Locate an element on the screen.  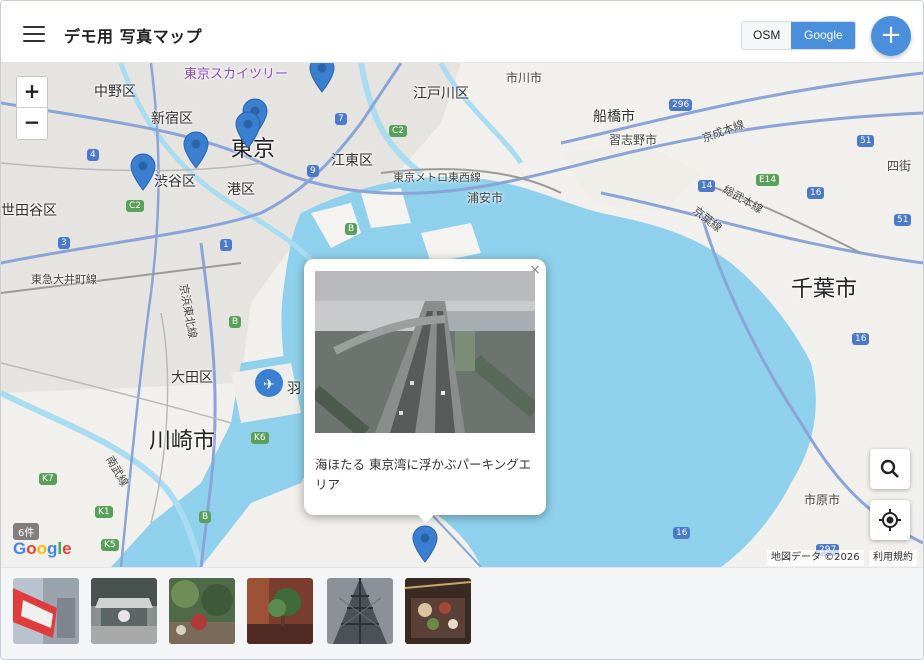
popup-caption: 海ほたる 東京湾に浮かぶパーキングエリア is located at coordinates (423, 474).